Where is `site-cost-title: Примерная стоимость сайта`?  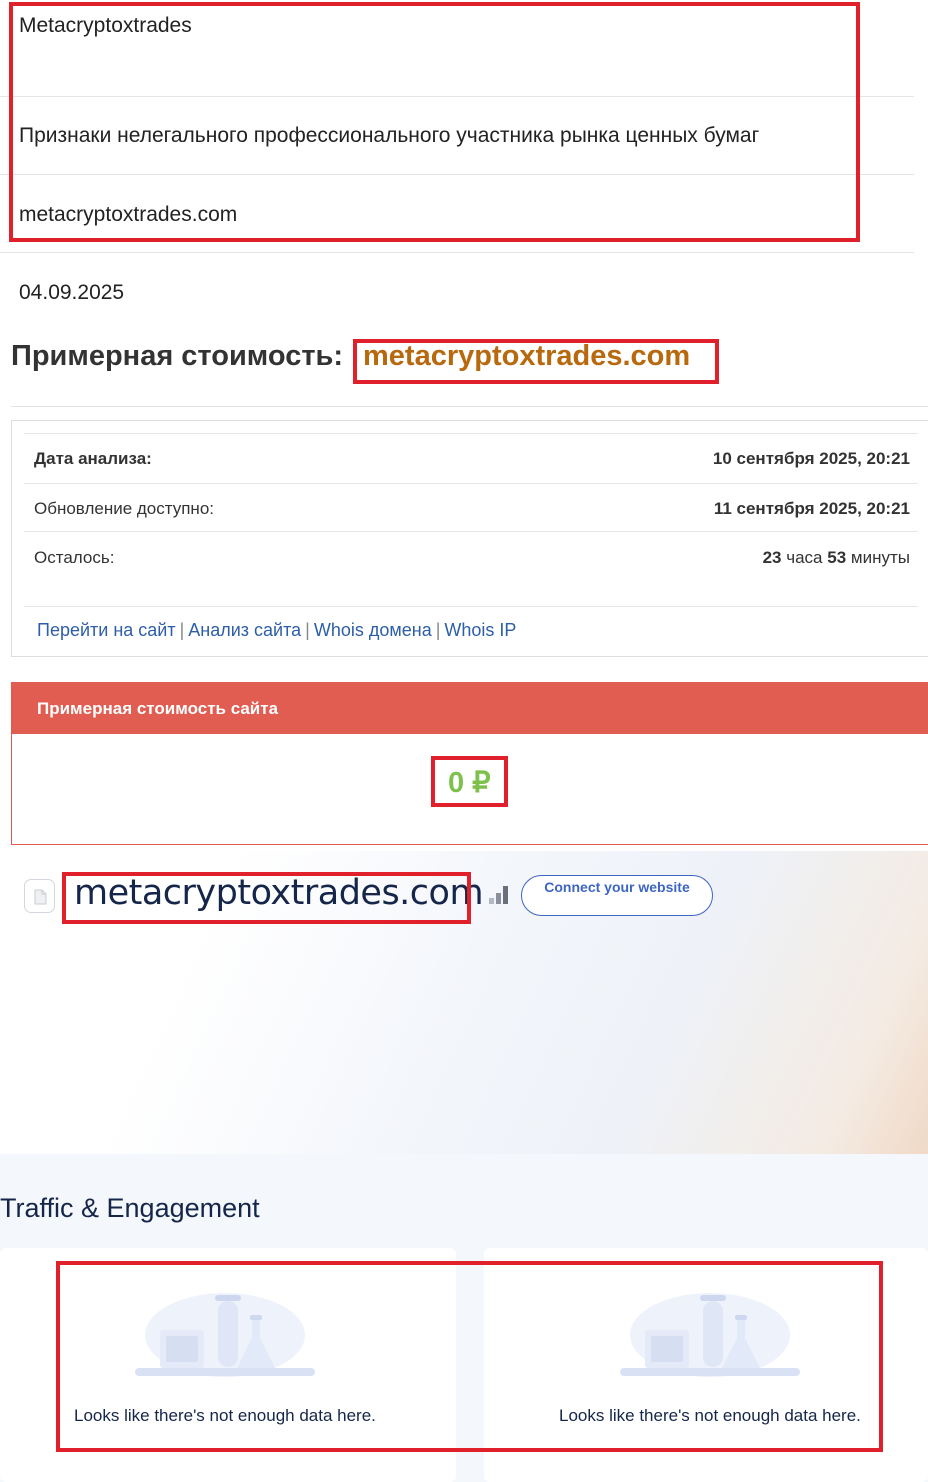 site-cost-title: Примерная стоимость сайта is located at coordinates (158, 708).